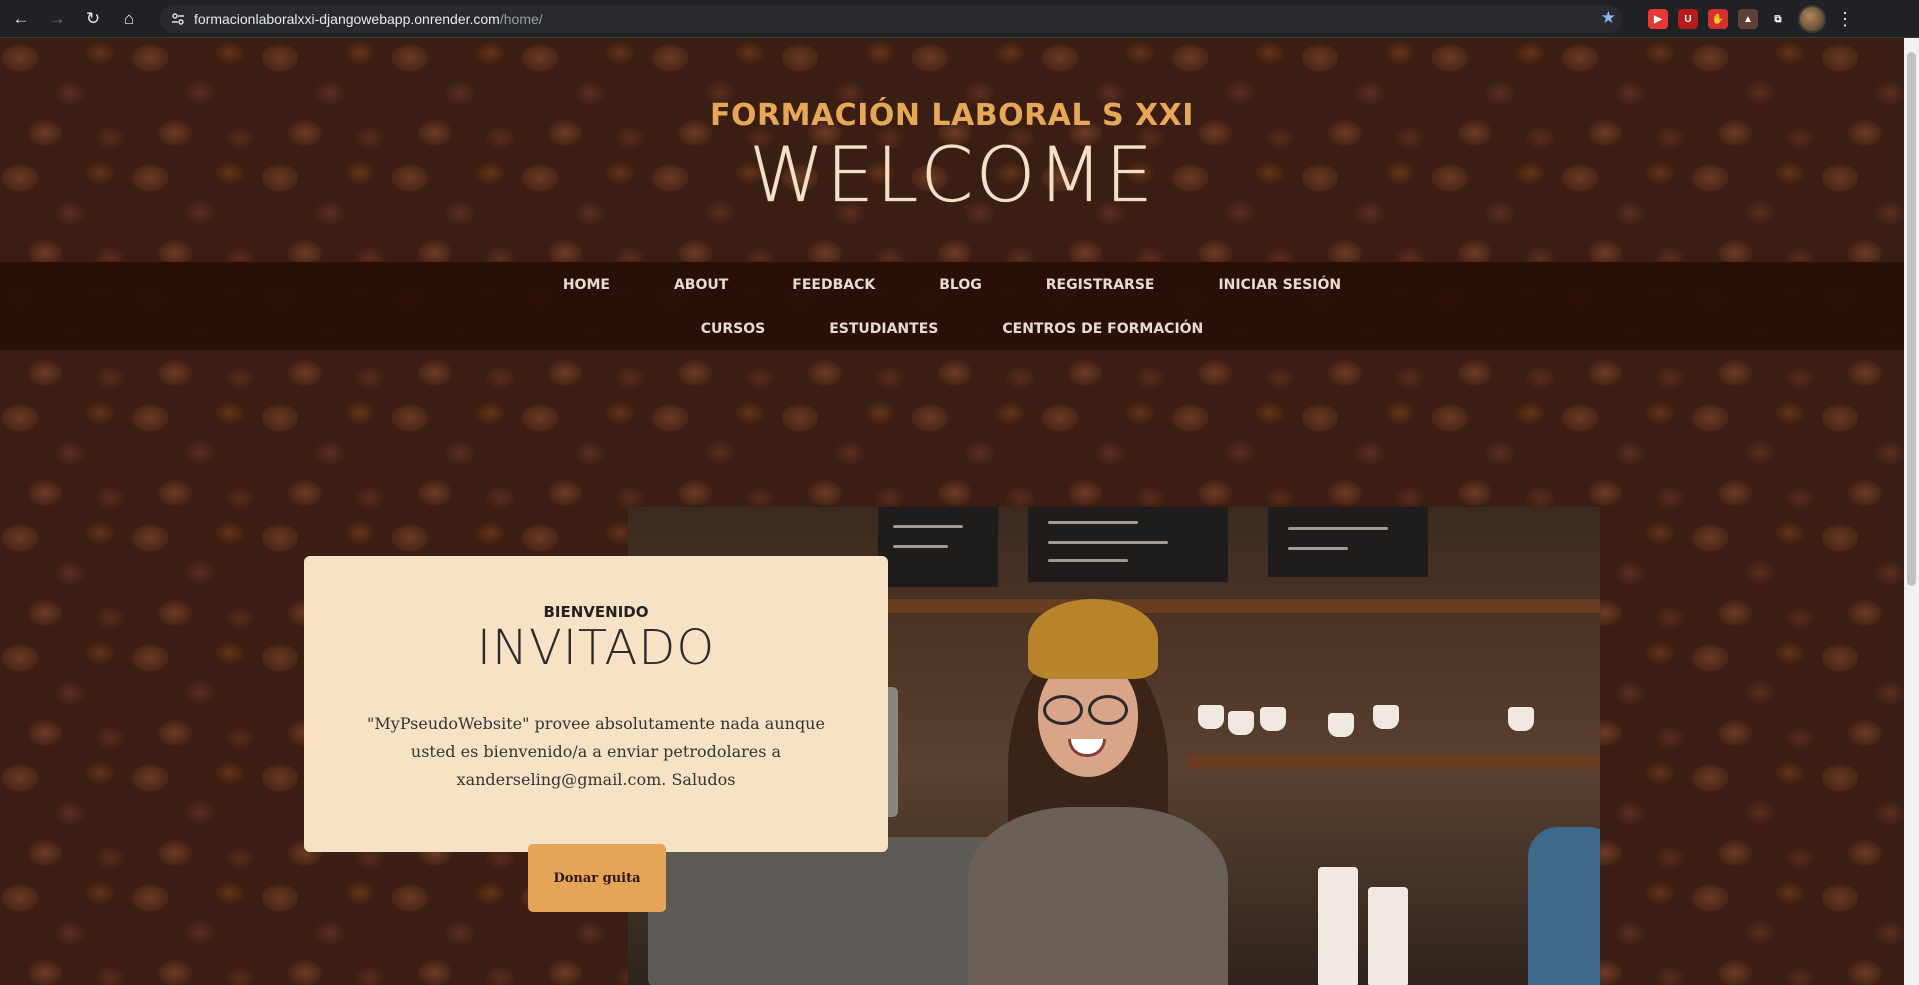  Describe the element at coordinates (93, 19) in the screenshot. I see `reload-icon: ↻` at that location.